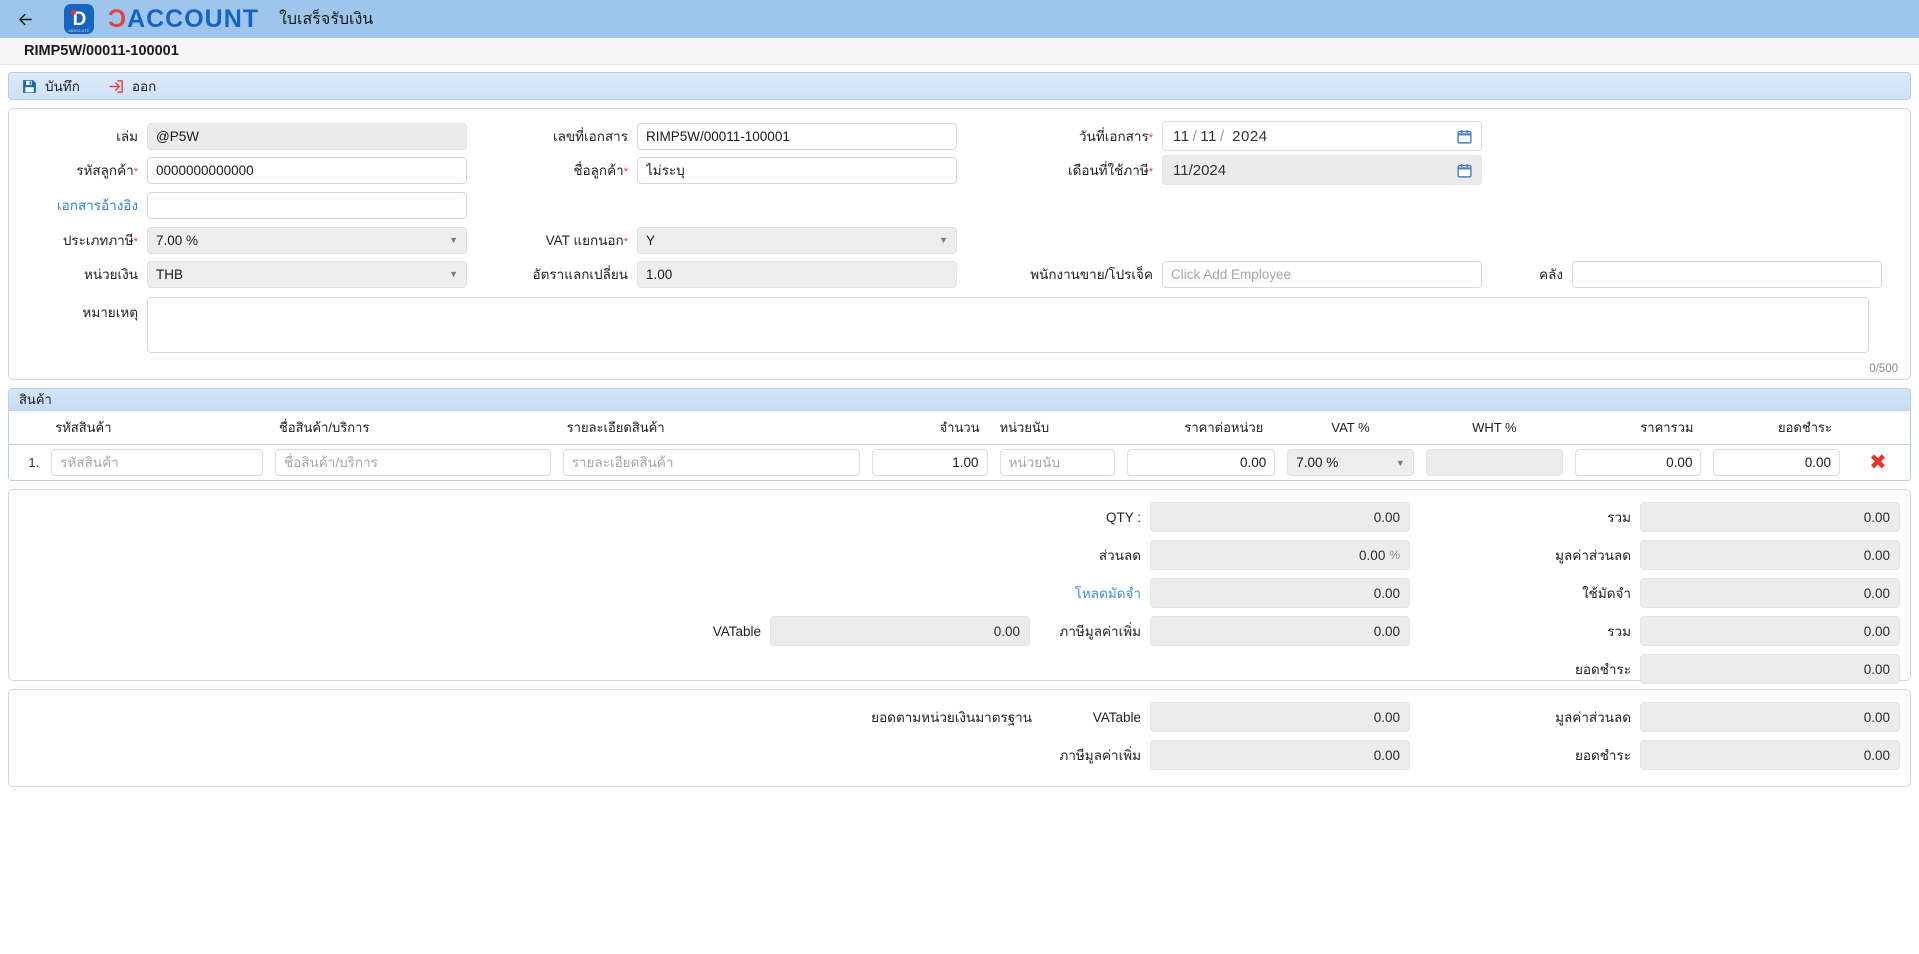 The image size is (1919, 954). What do you see at coordinates (1220, 136) in the screenshot?
I see `document-date-value: 11/11/ 2024` at bounding box center [1220, 136].